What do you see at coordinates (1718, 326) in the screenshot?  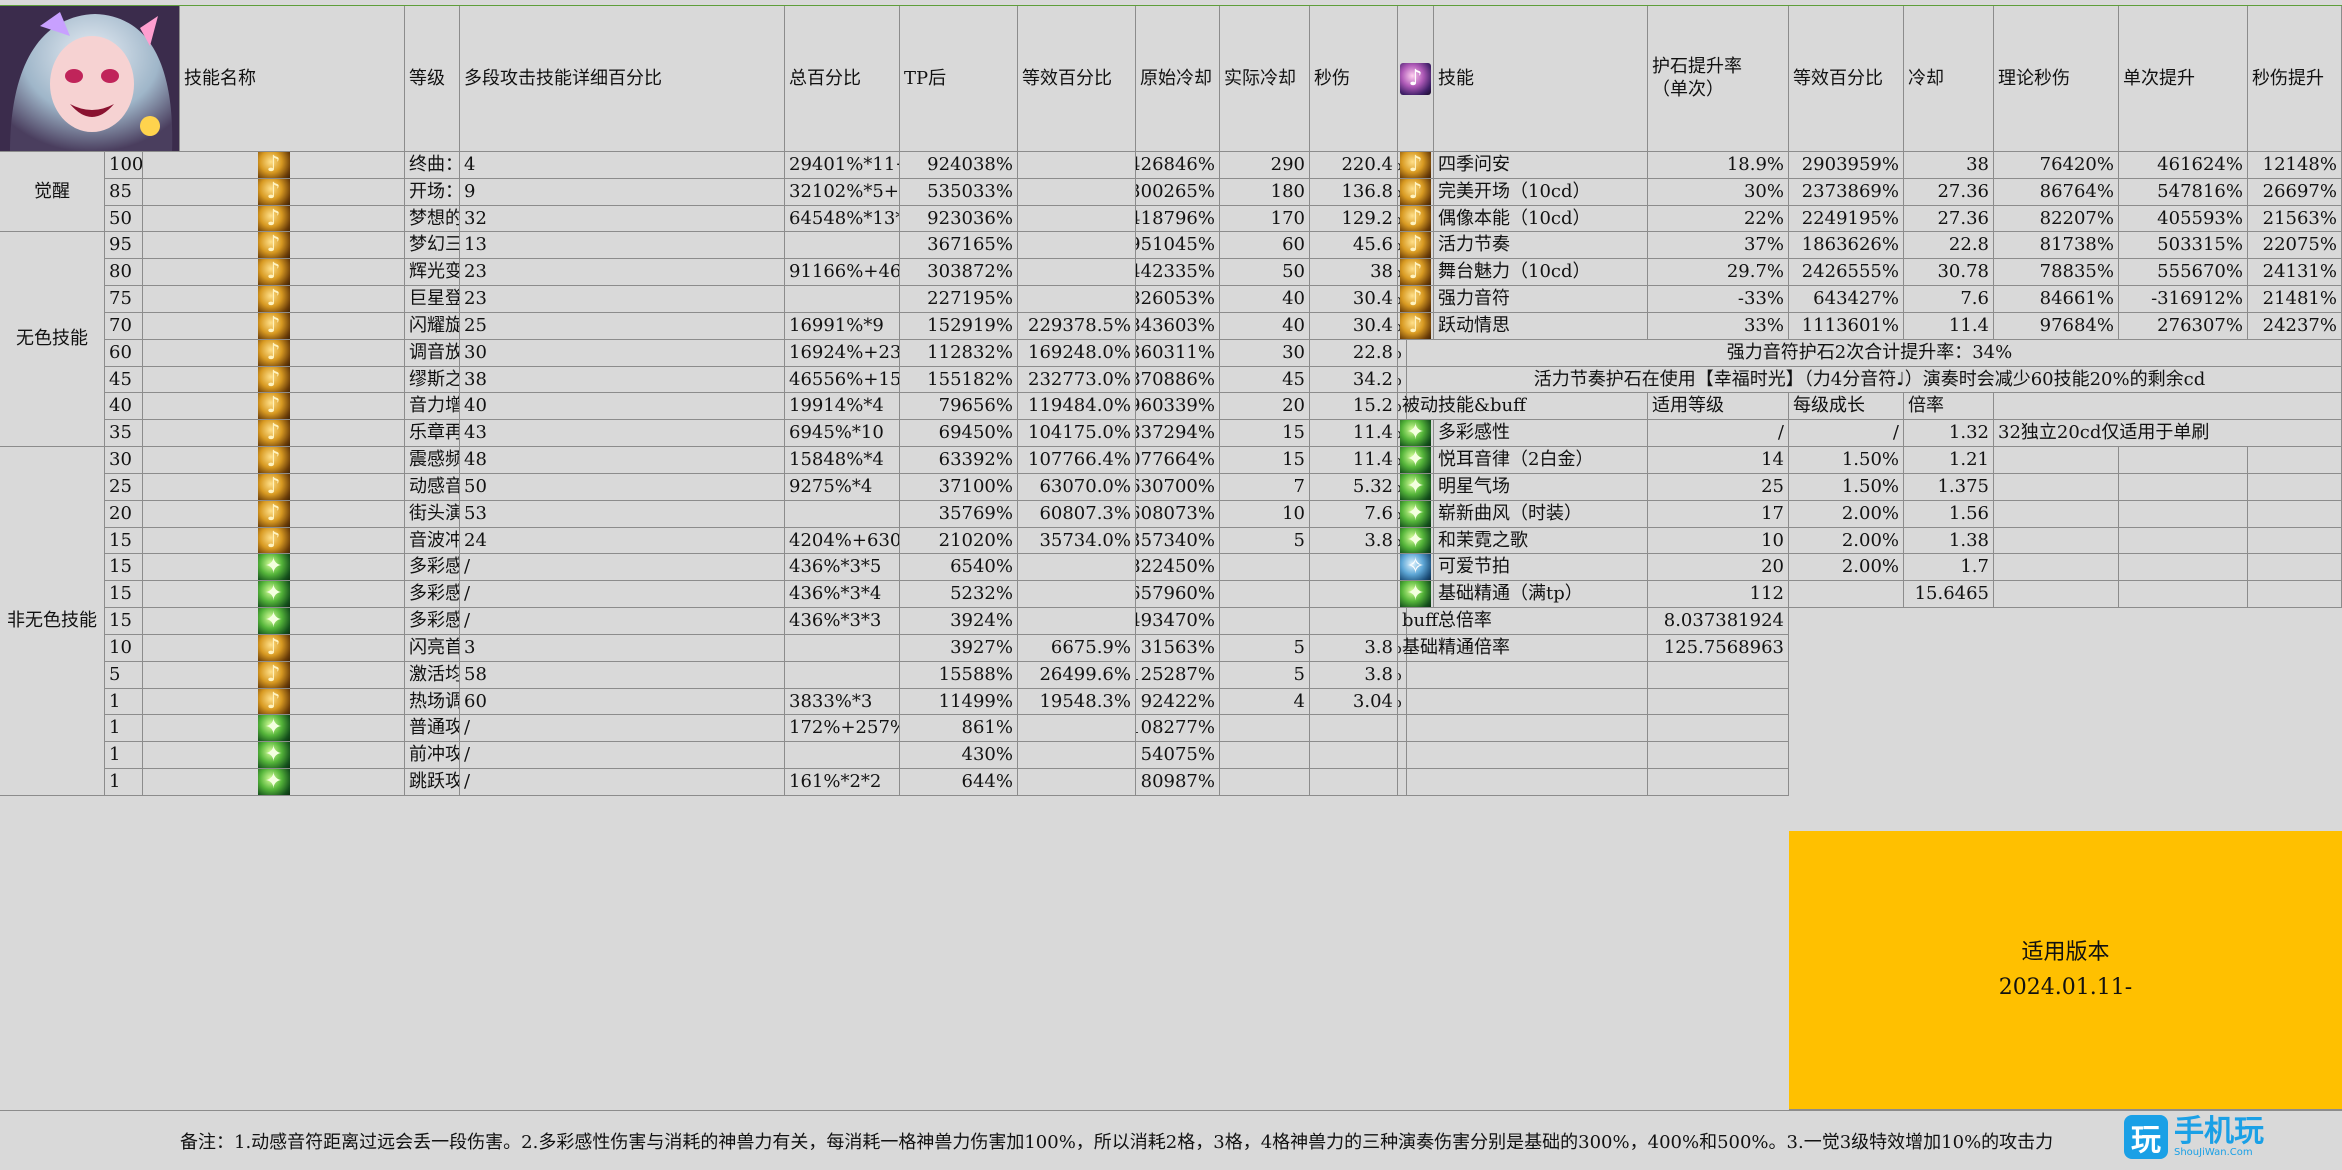 I see `stone-gain: 33%` at bounding box center [1718, 326].